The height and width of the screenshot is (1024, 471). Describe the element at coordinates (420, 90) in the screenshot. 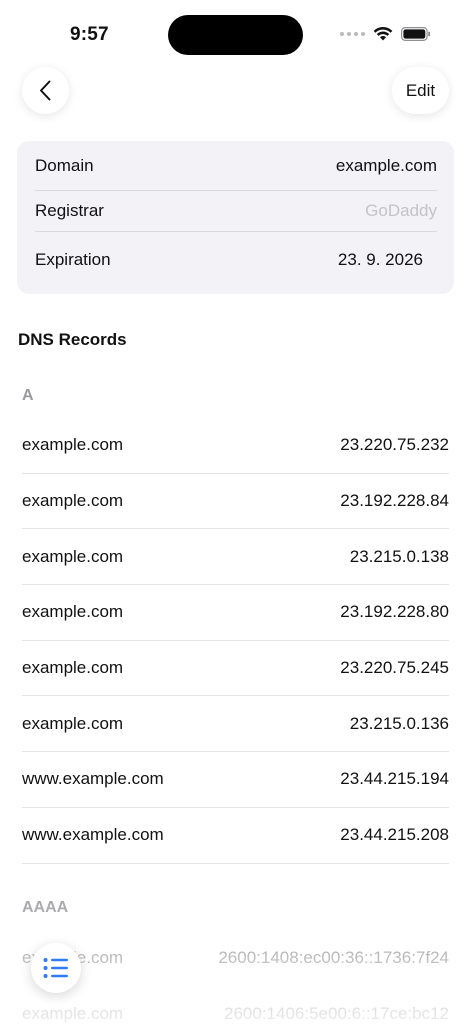

I see `edit-button: Edit` at that location.